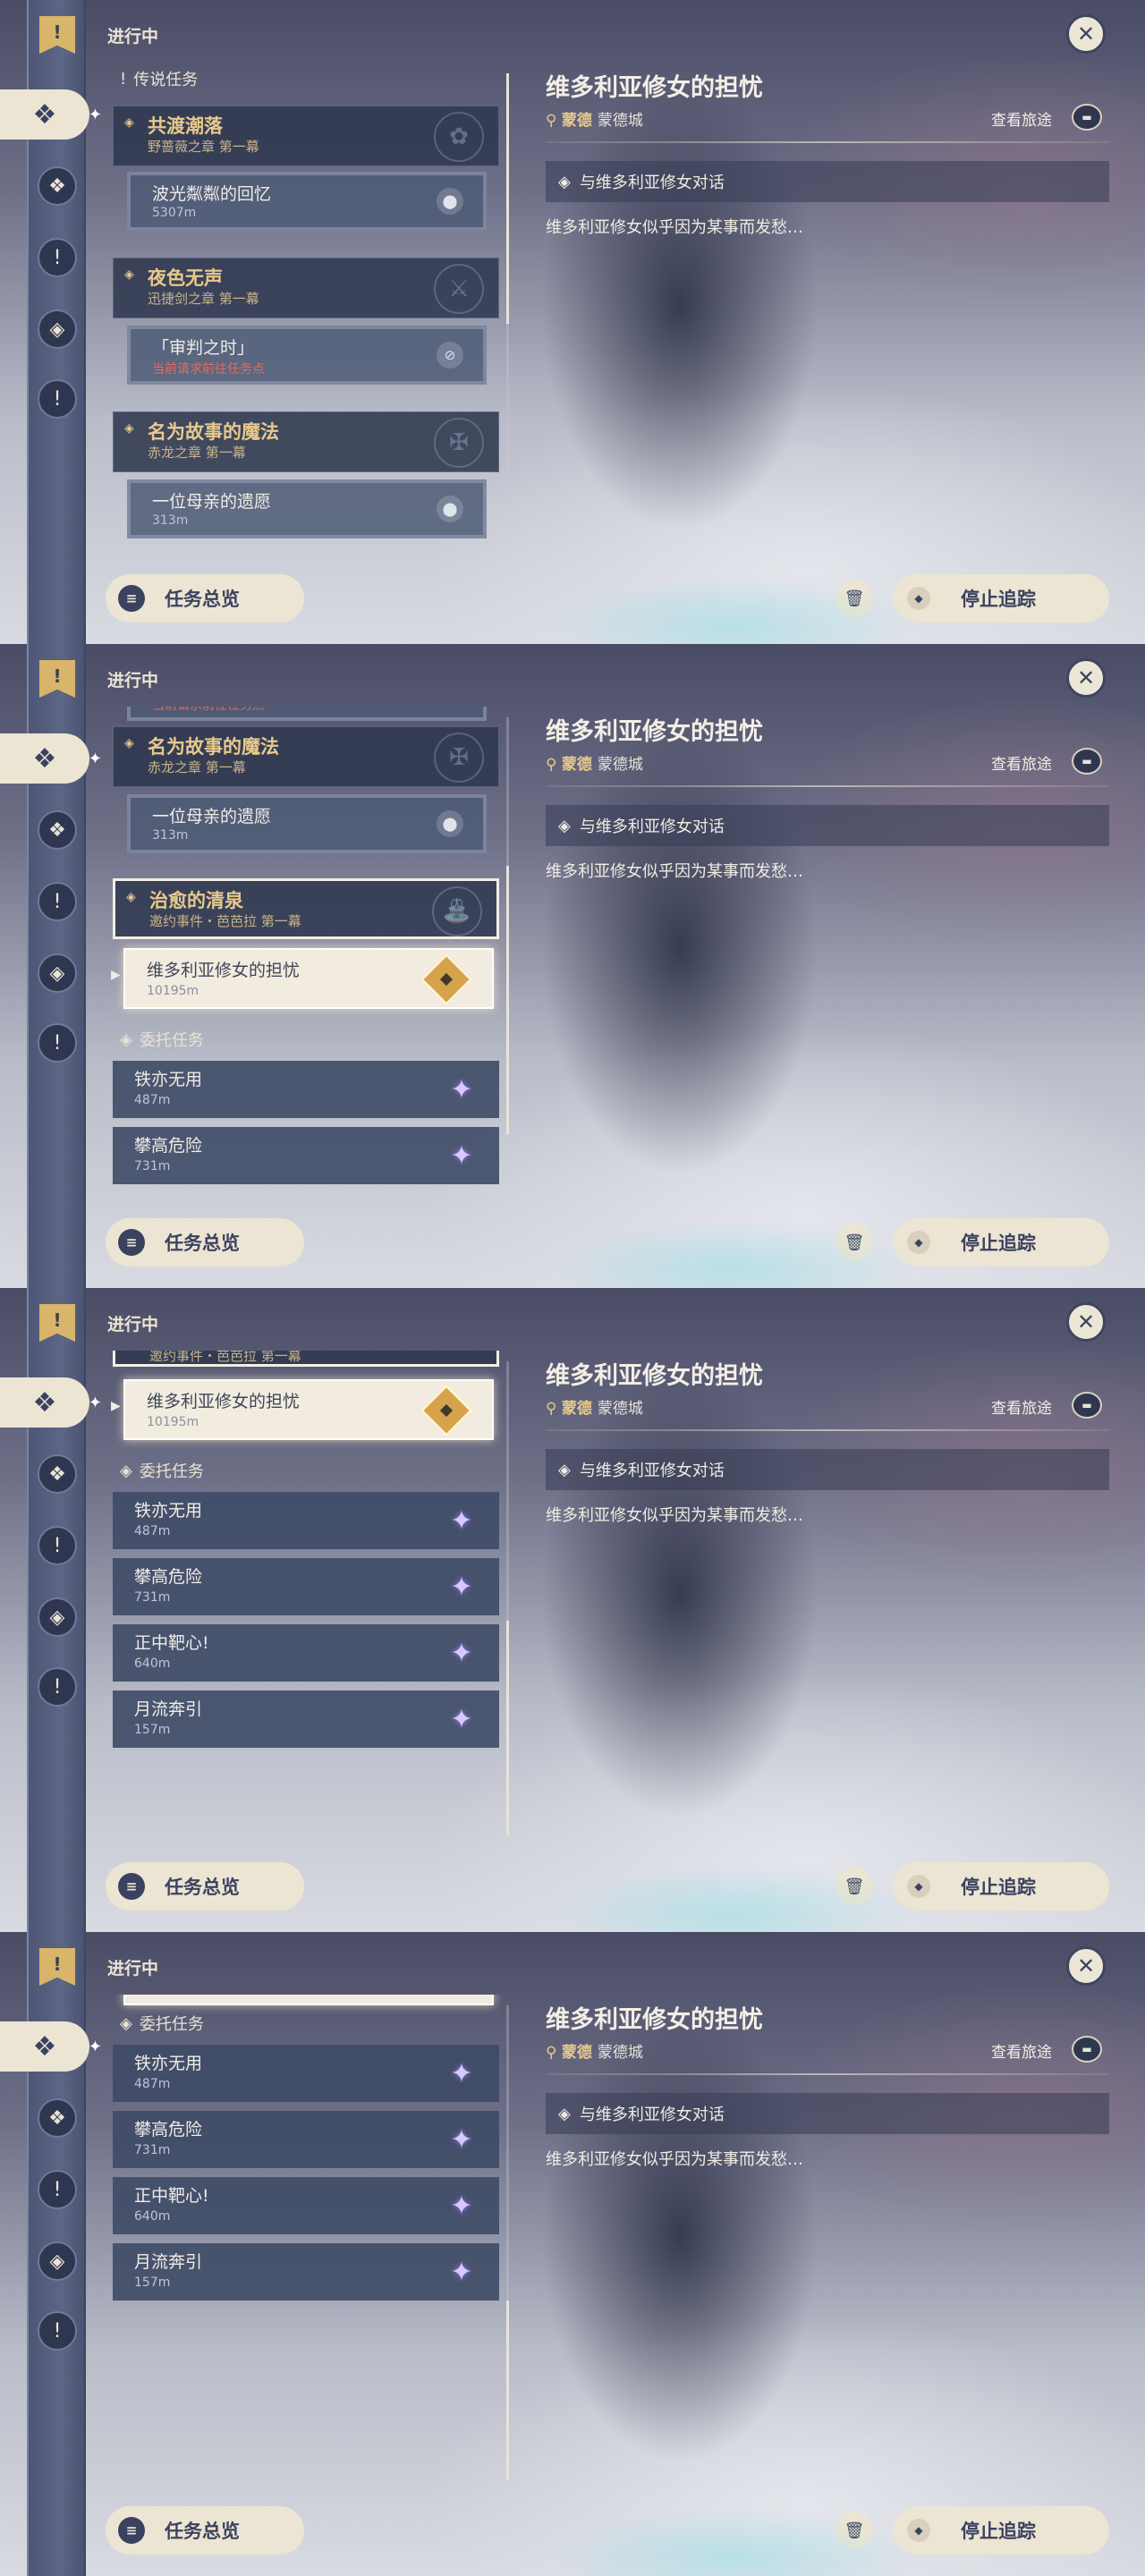 The width and height of the screenshot is (1145, 2576). I want to click on exclamation-icon: !, so click(123, 79).